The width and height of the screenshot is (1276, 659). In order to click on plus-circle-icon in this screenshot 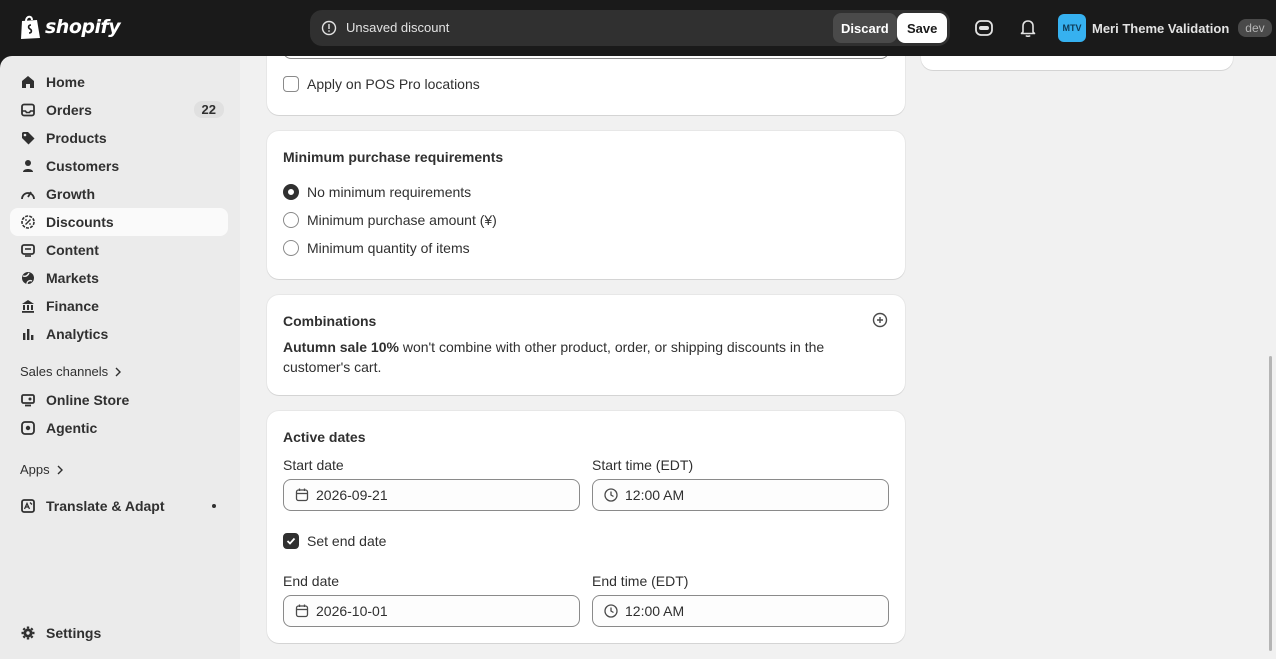, I will do `click(880, 320)`.